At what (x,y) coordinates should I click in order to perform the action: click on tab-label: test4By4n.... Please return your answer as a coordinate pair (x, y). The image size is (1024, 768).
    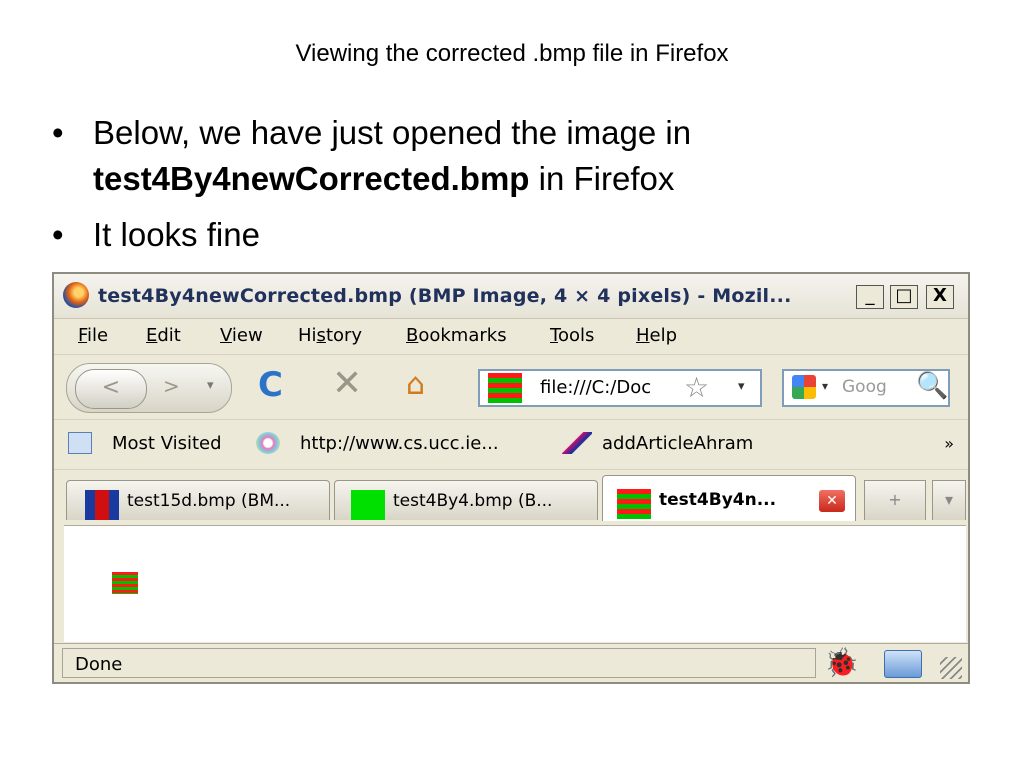
    Looking at the image, I should click on (718, 500).